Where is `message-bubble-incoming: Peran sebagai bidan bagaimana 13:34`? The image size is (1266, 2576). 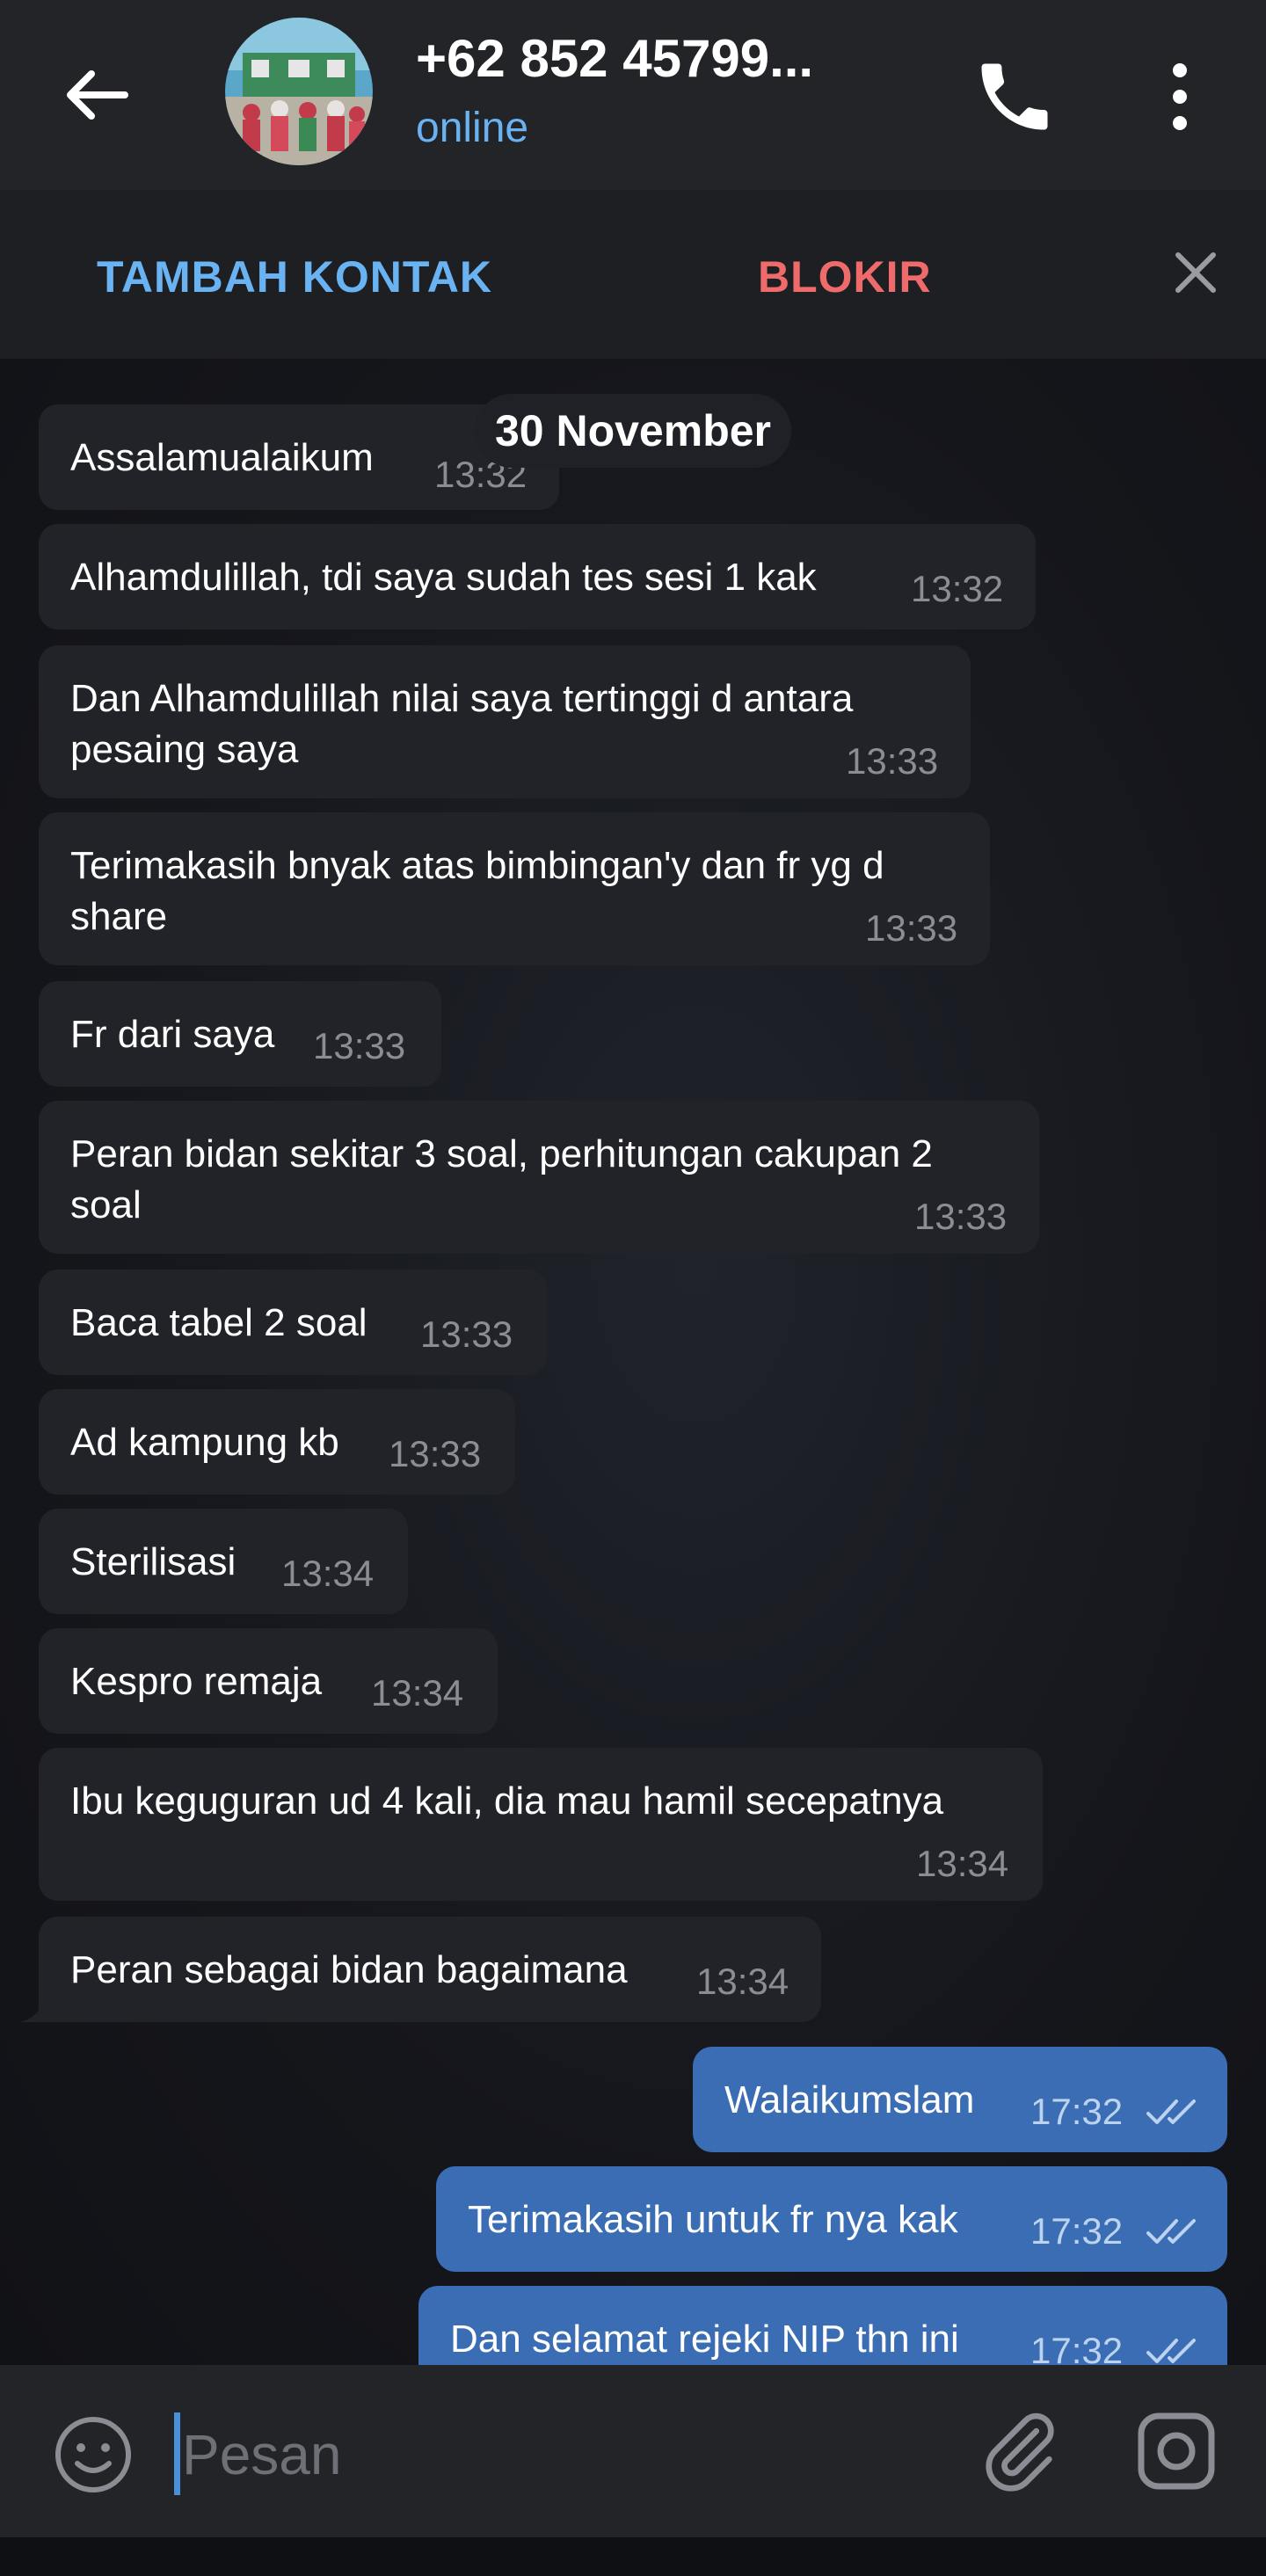
message-bubble-incoming: Peran sebagai bidan bagaimana 13:34 is located at coordinates (430, 1969).